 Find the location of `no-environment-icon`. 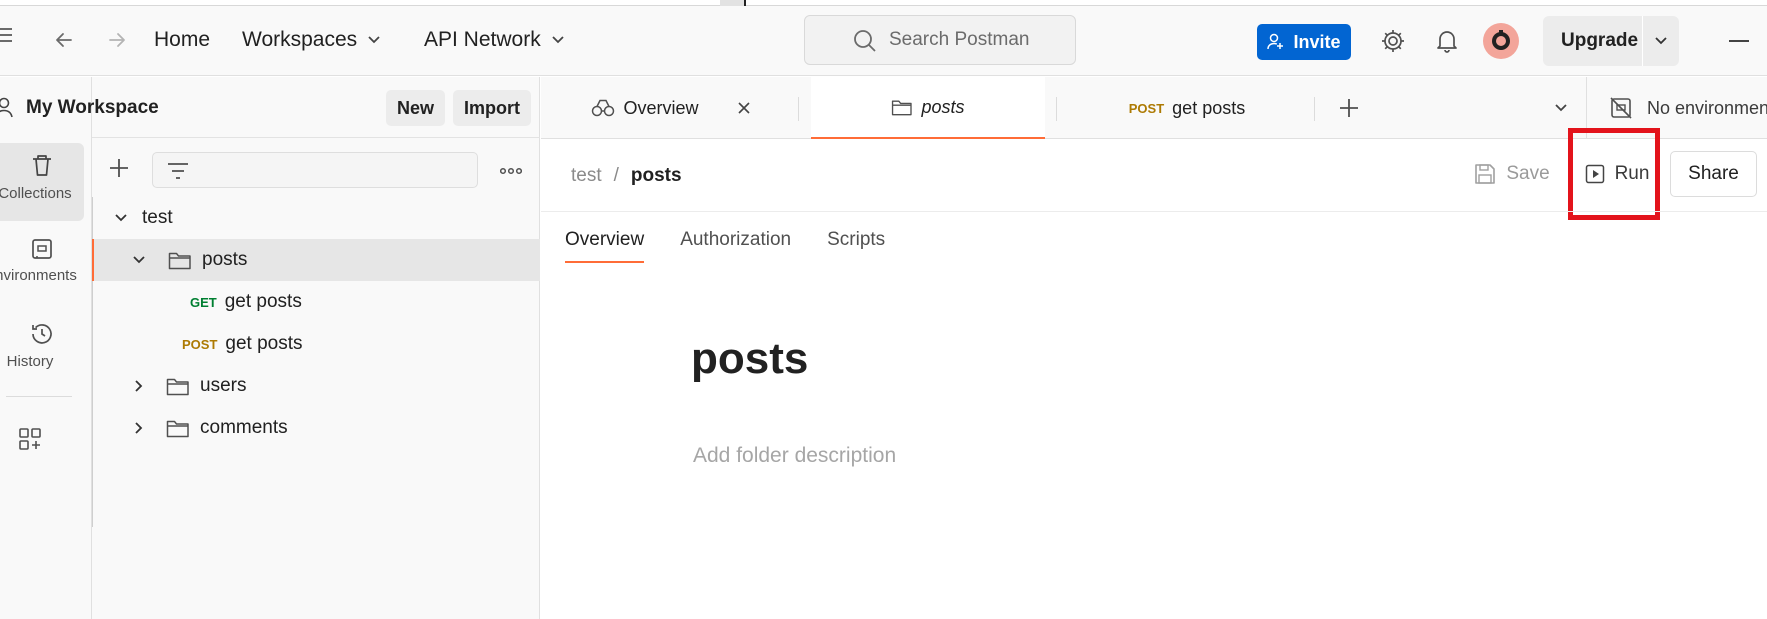

no-environment-icon is located at coordinates (1621, 108).